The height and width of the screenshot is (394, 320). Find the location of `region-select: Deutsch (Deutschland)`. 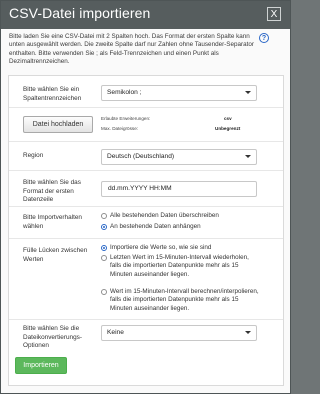

region-select: Deutsch (Deutschland) is located at coordinates (179, 157).